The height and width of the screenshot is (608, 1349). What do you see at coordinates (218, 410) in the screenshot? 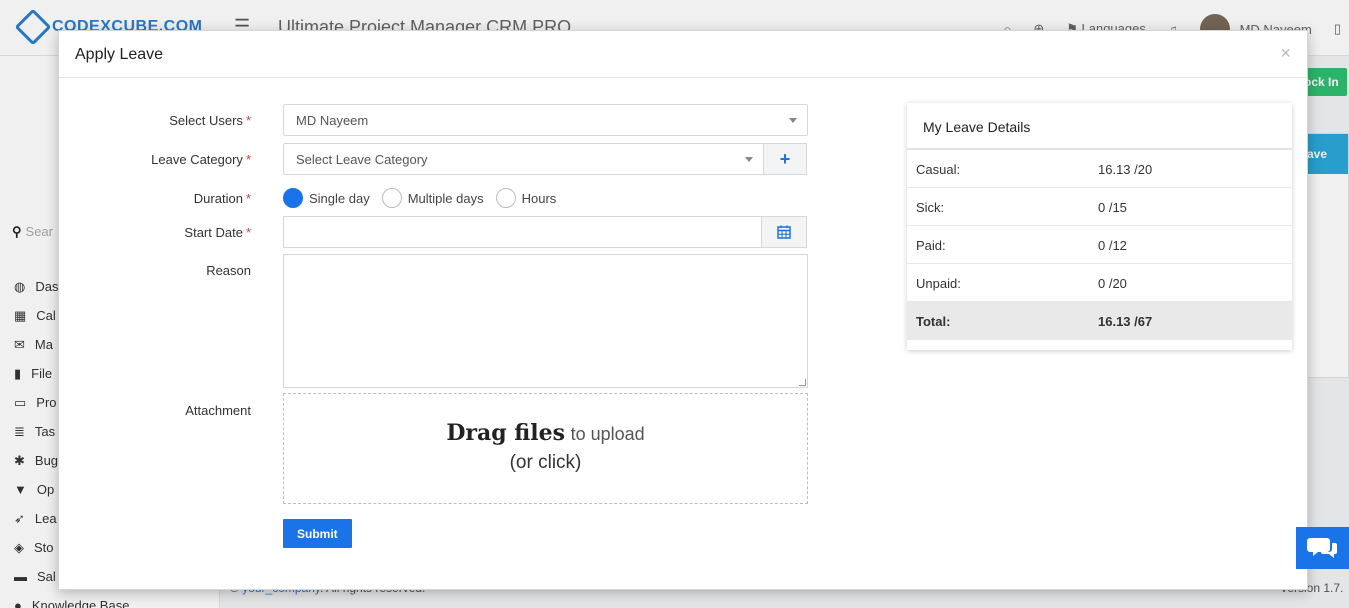
I see `attachment-label: Attachment` at bounding box center [218, 410].